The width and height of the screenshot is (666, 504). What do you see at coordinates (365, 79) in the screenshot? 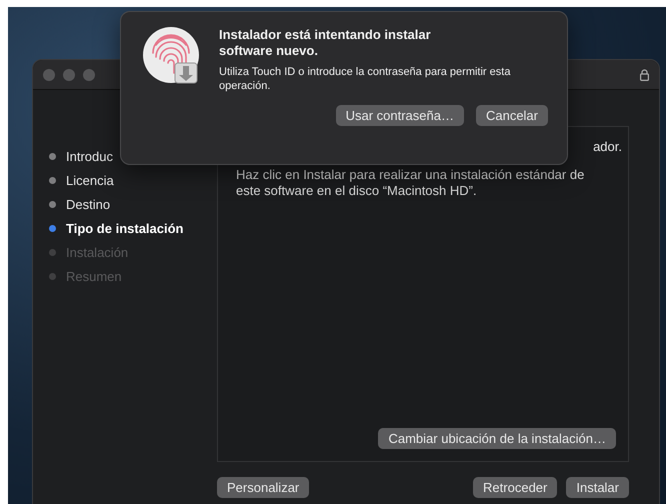
I see `dialog-message: Utiliza Touch ID o introduce la contraseña para permitir esta operación.` at bounding box center [365, 79].